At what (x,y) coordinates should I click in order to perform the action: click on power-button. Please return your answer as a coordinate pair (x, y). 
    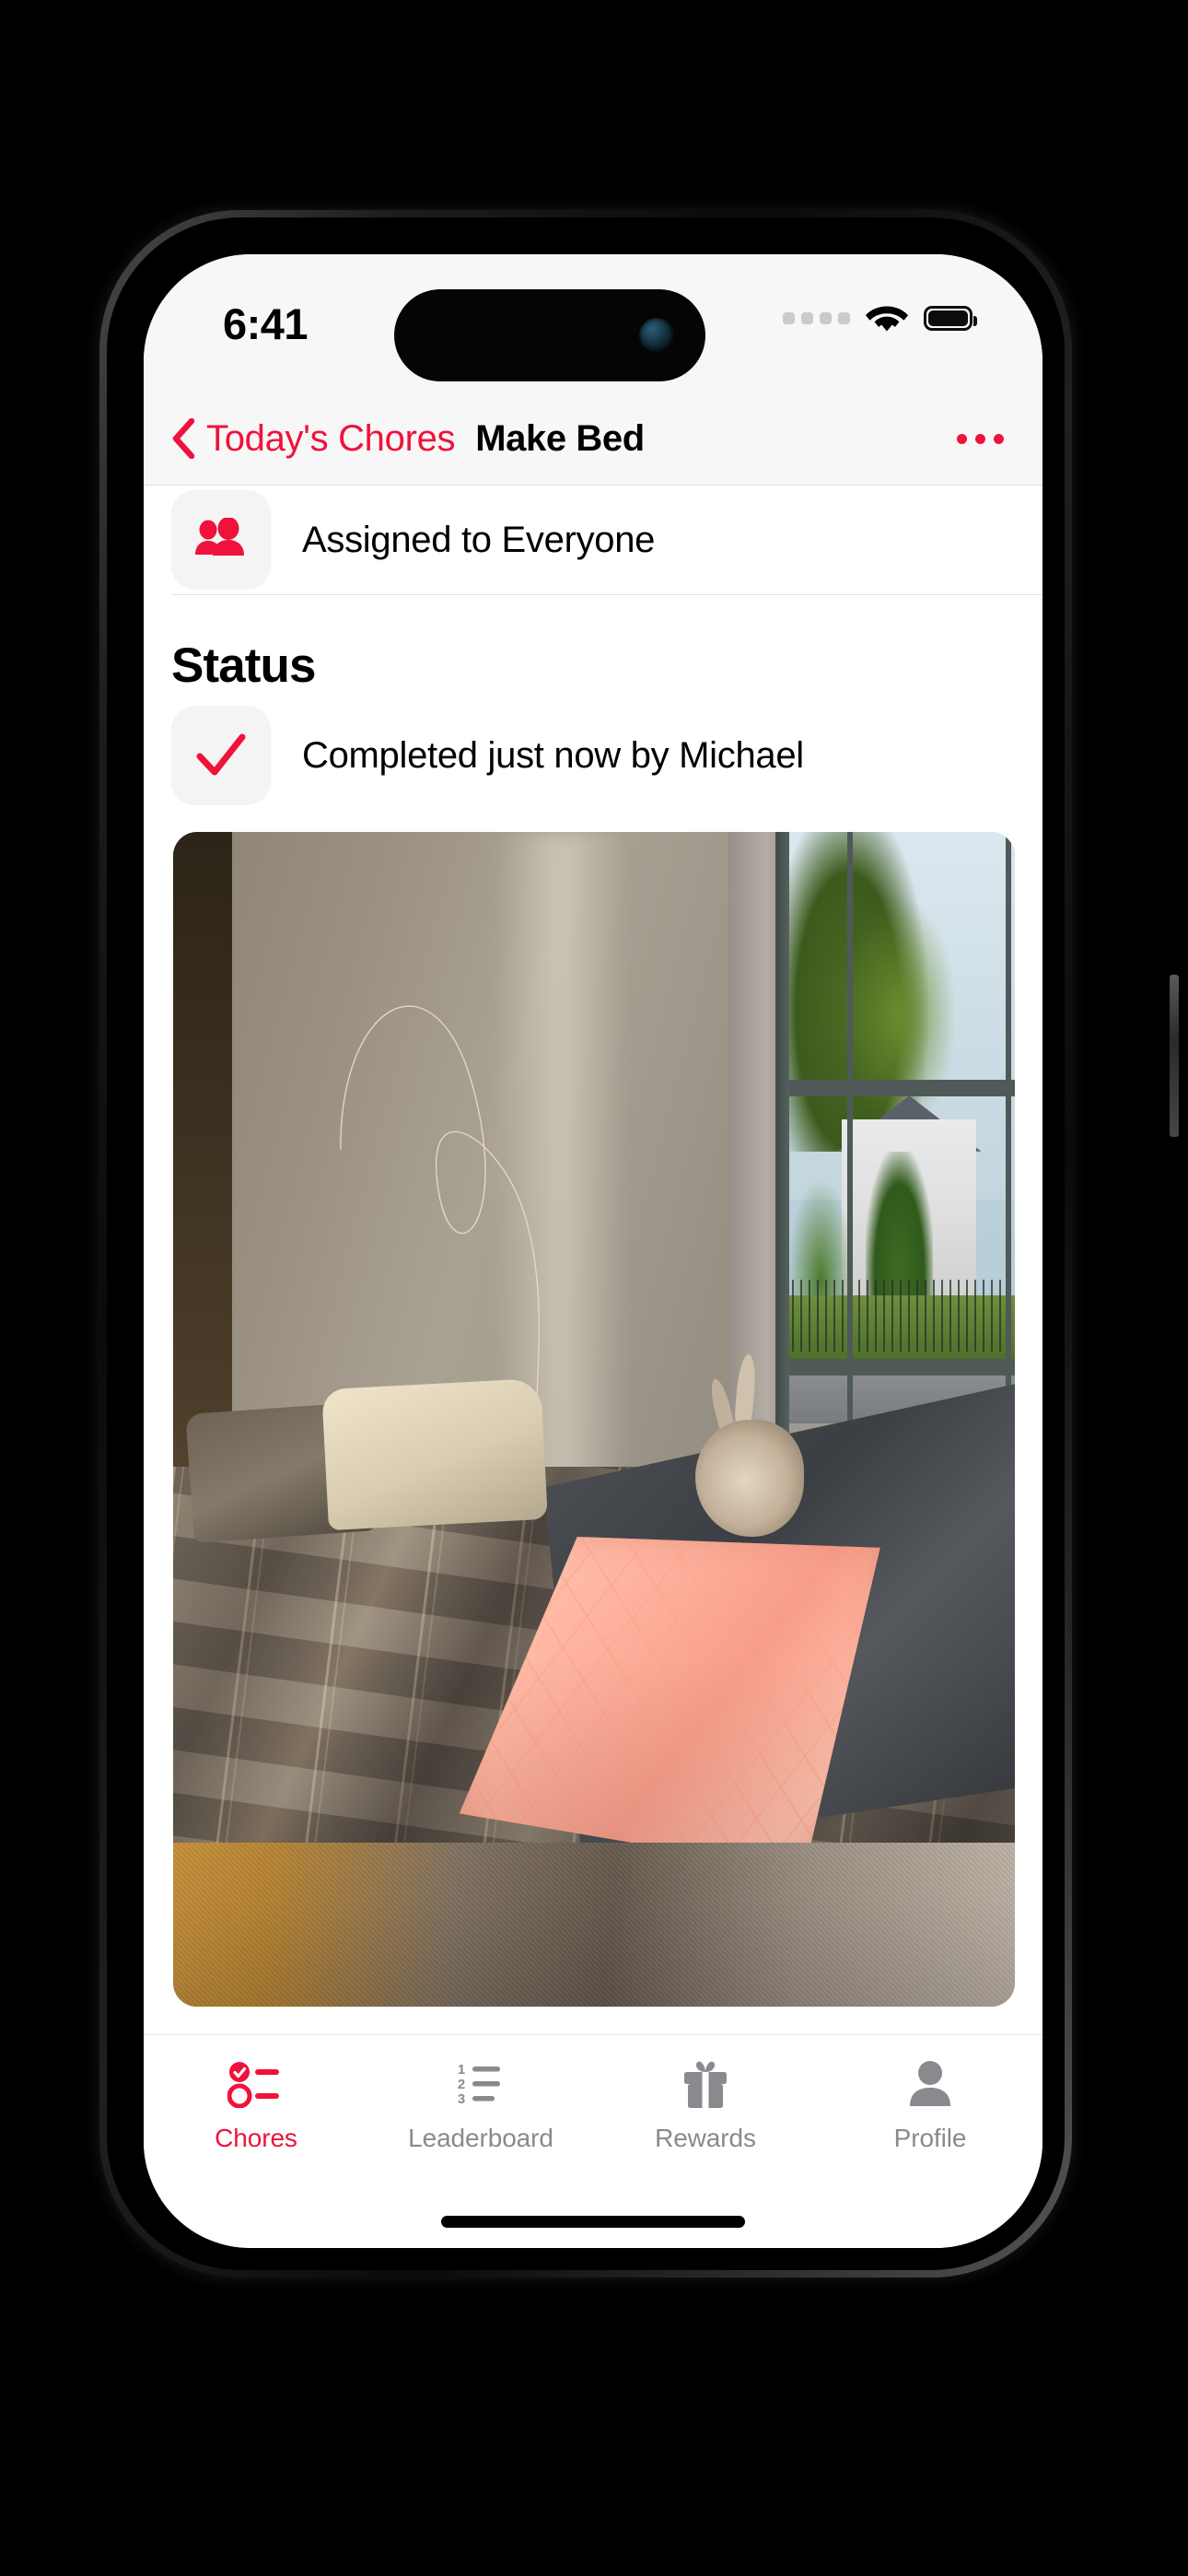
    Looking at the image, I should click on (1174, 1056).